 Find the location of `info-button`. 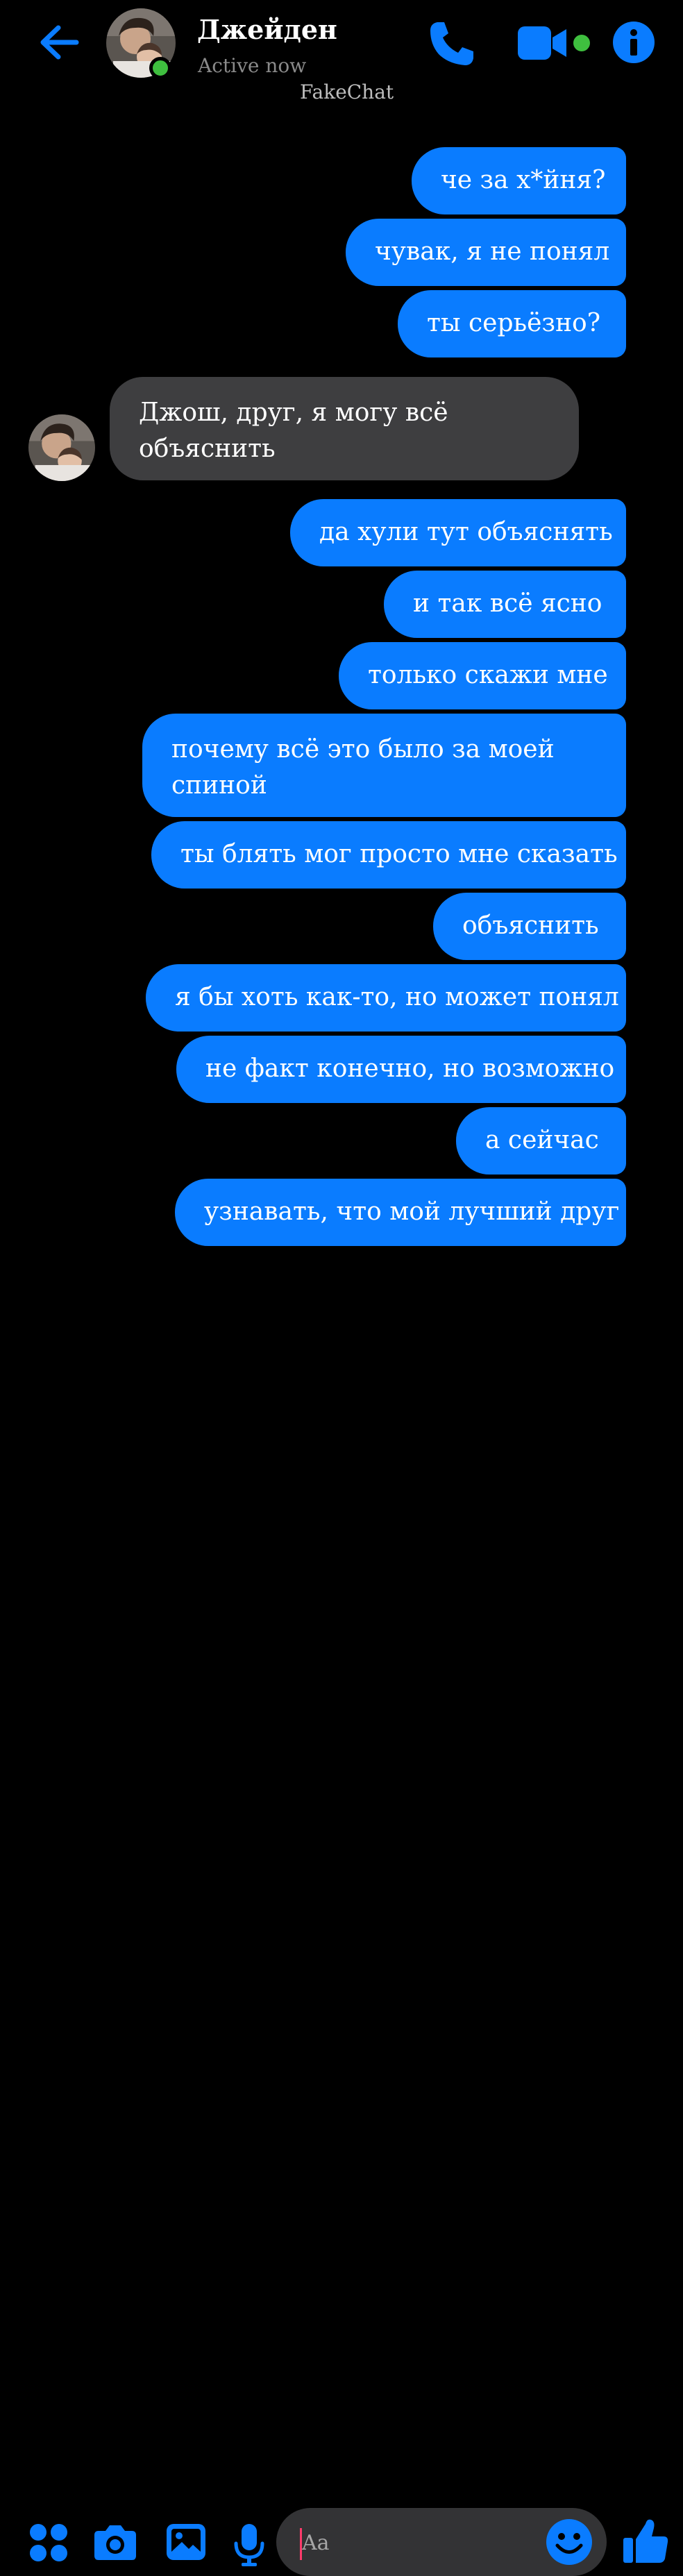

info-button is located at coordinates (633, 42).